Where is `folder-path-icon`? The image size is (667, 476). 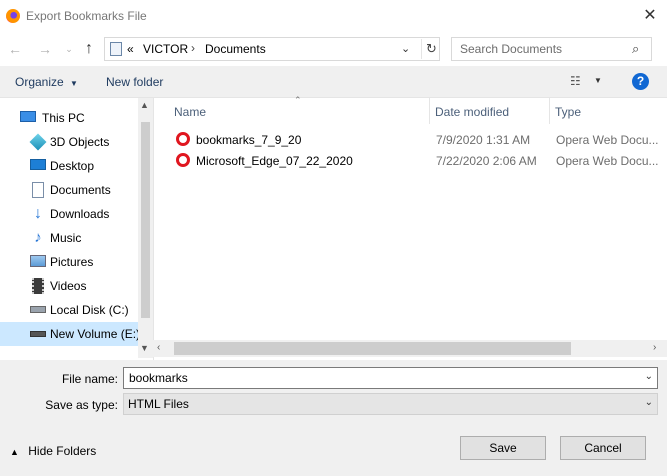
folder-path-icon is located at coordinates (116, 49).